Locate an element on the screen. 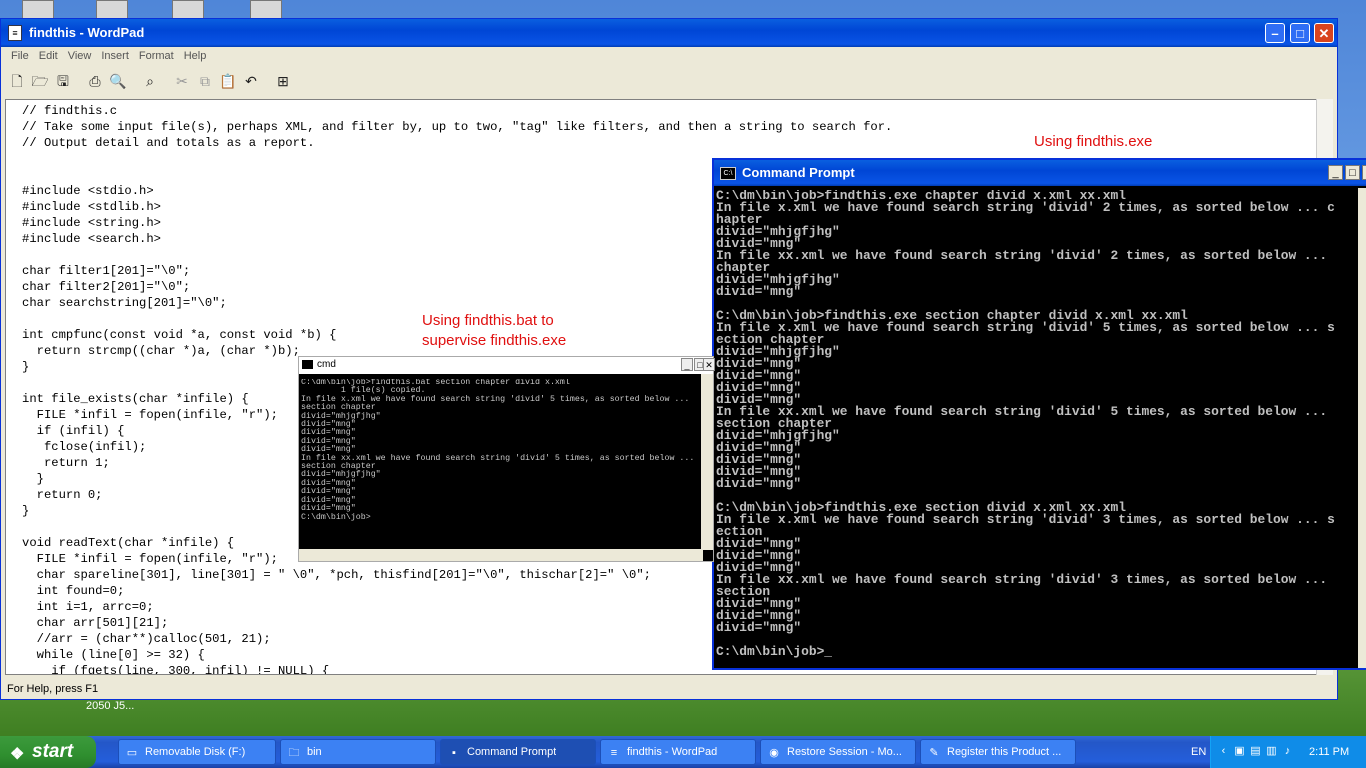  menu-edit: Edit is located at coordinates (48, 54).